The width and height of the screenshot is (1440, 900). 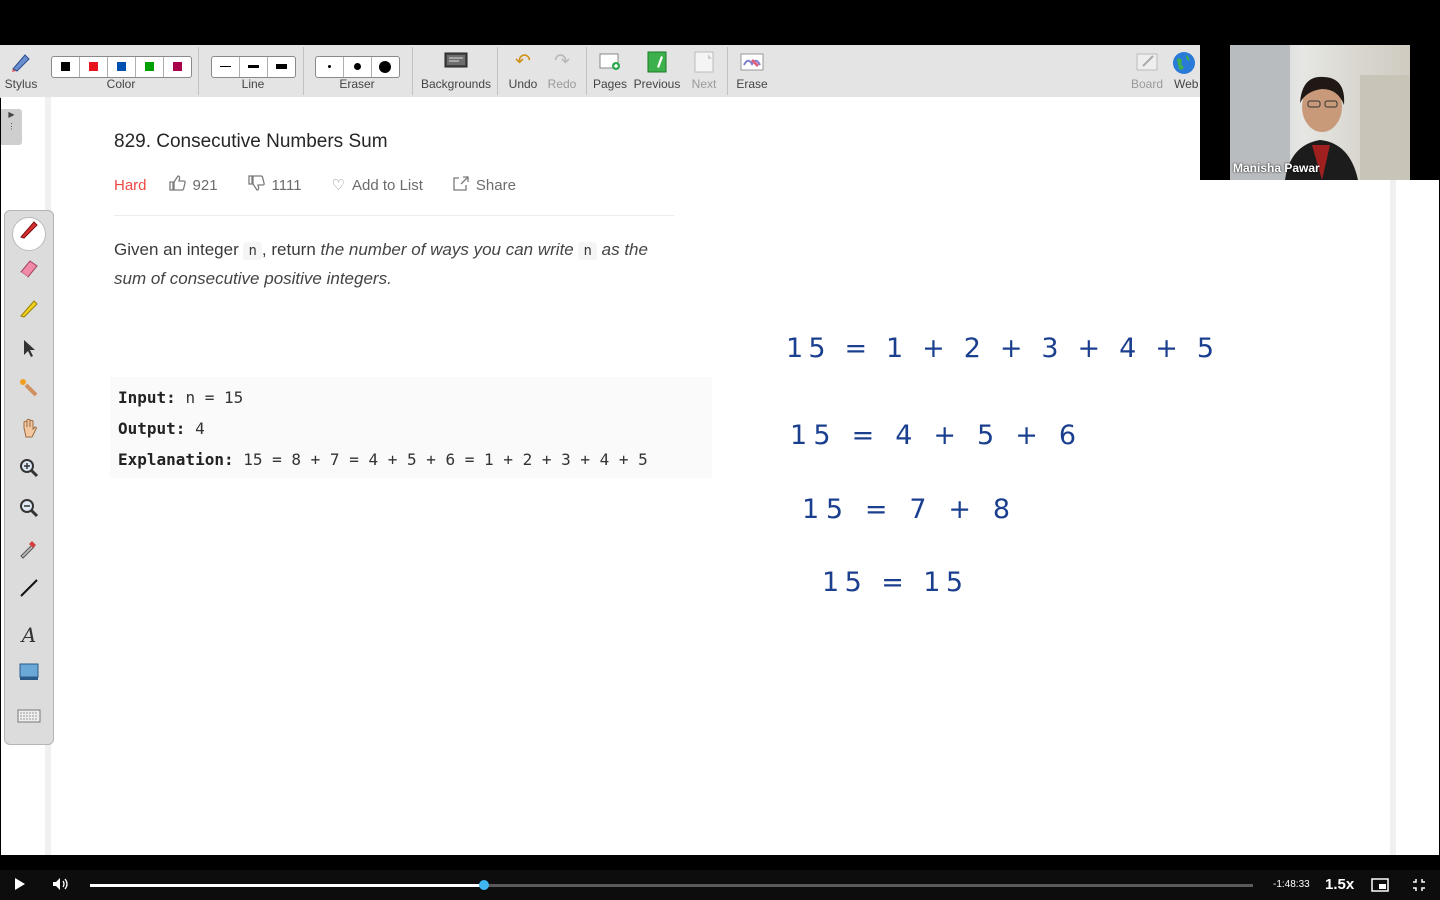 I want to click on eraser-tool-button, so click(x=29, y=273).